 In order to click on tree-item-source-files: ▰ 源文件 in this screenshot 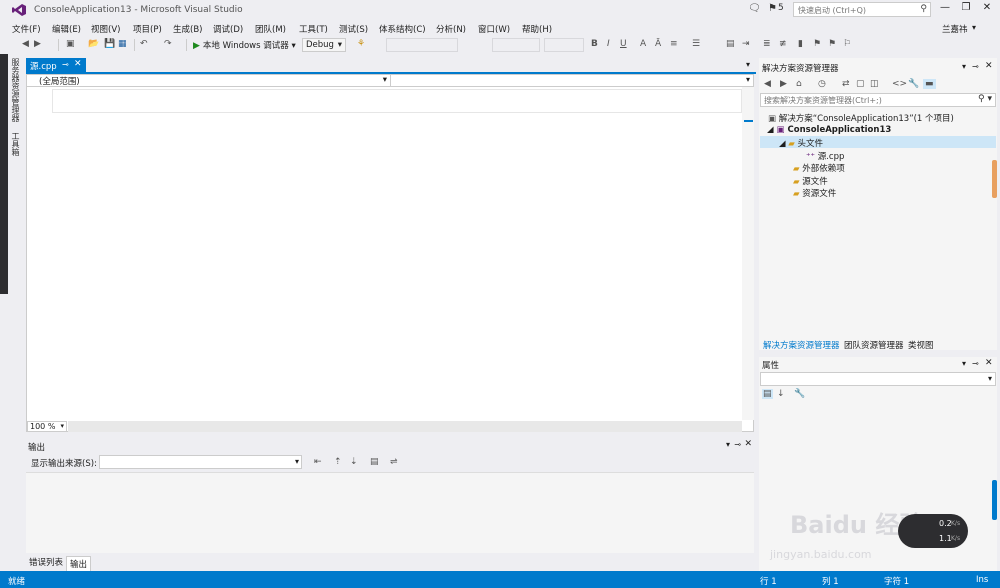, I will do `click(810, 181)`.